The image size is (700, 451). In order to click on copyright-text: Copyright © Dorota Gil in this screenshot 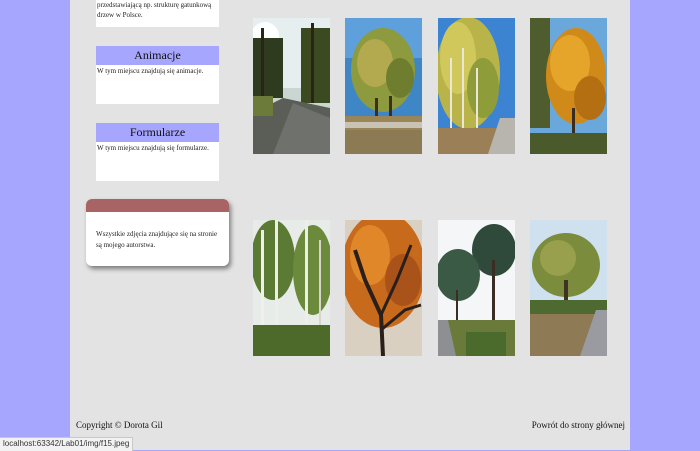, I will do `click(119, 425)`.